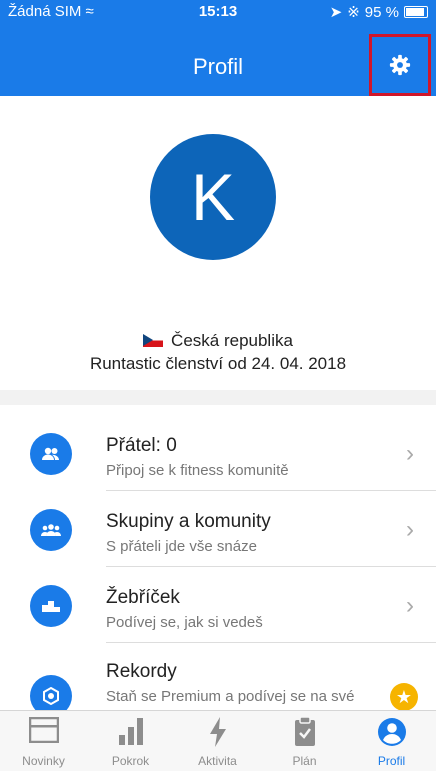 This screenshot has width=436, height=771. Describe the element at coordinates (304, 731) in the screenshot. I see `plan-icon` at that location.